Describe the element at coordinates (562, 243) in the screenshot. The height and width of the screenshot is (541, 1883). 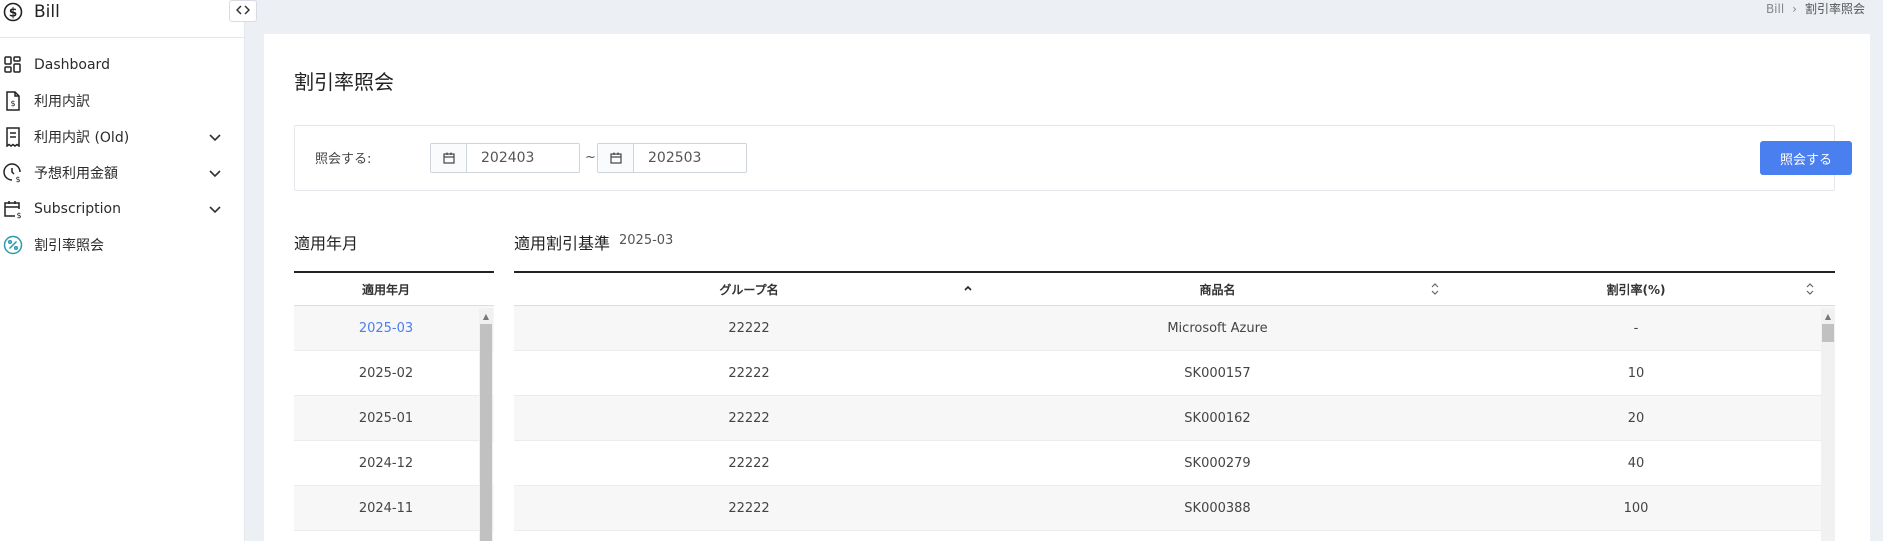
I see `right-panel-title: 適用割引基準` at that location.